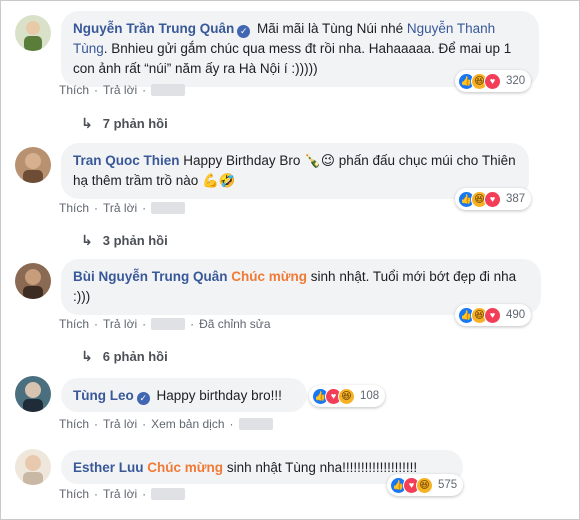 The height and width of the screenshot is (520, 580). What do you see at coordinates (124, 356) in the screenshot?
I see `view-replies: ↳ 6 phản hồi` at bounding box center [124, 356].